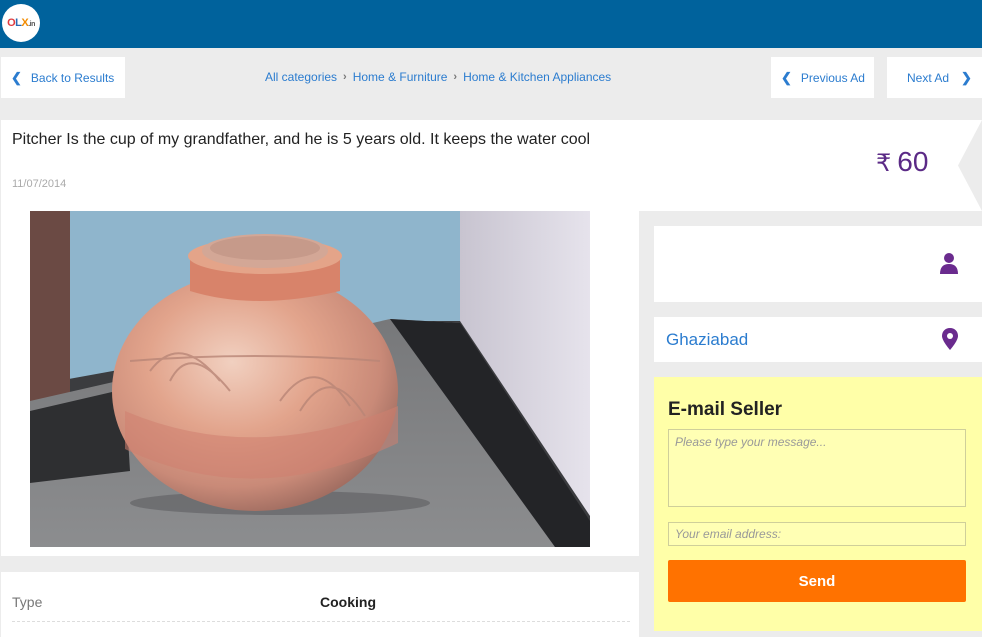  I want to click on breadcrumb-item-home-furniture: Home & Furniture, so click(400, 77).